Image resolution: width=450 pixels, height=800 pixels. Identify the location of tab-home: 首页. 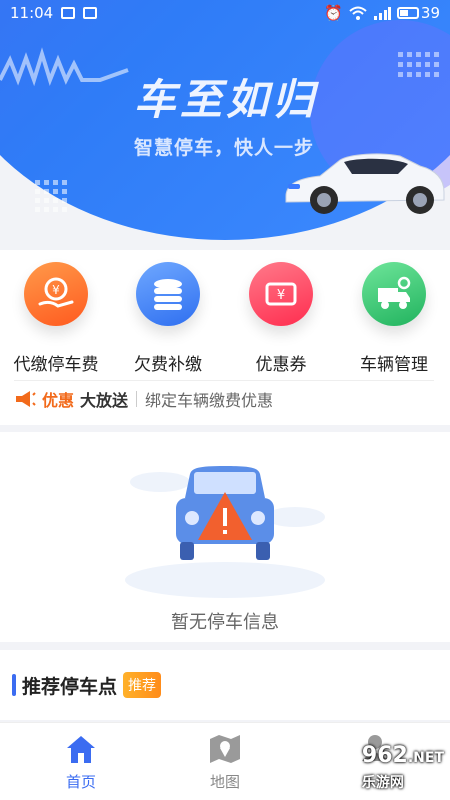
(81, 762).